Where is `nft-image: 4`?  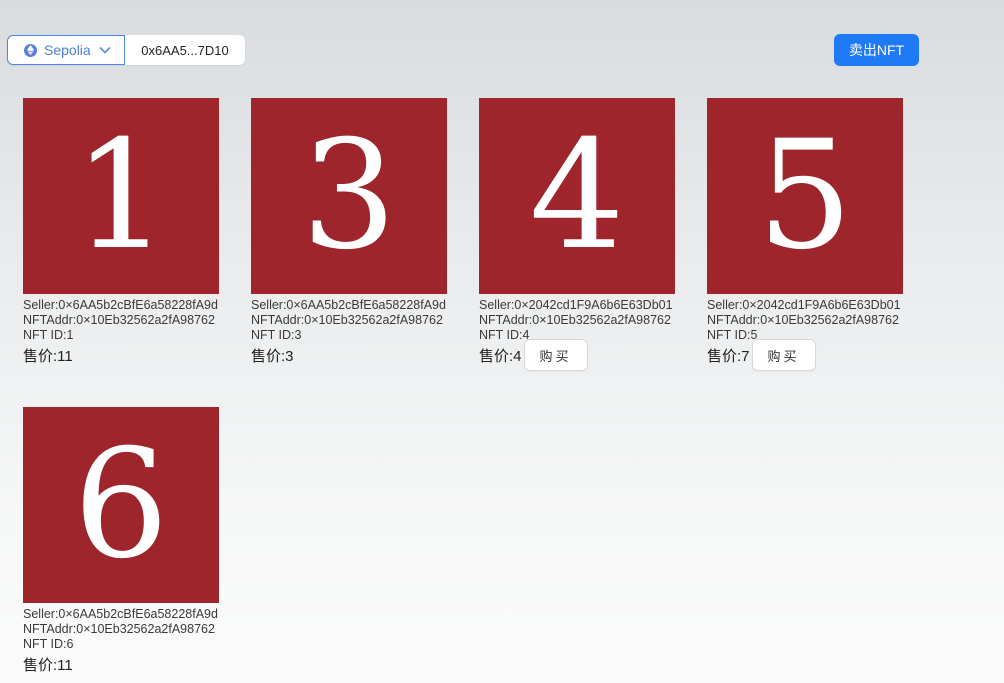
nft-image: 4 is located at coordinates (577, 196).